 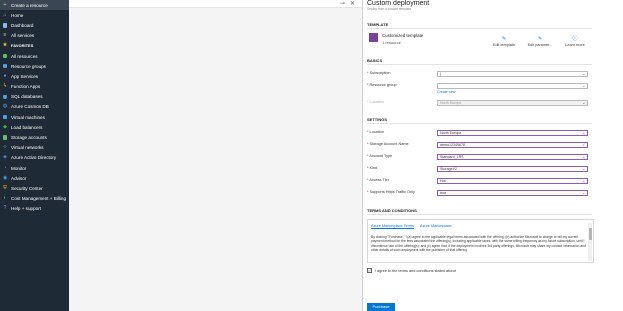 What do you see at coordinates (24, 56) in the screenshot?
I see `sidebar-item-label: All resources` at bounding box center [24, 56].